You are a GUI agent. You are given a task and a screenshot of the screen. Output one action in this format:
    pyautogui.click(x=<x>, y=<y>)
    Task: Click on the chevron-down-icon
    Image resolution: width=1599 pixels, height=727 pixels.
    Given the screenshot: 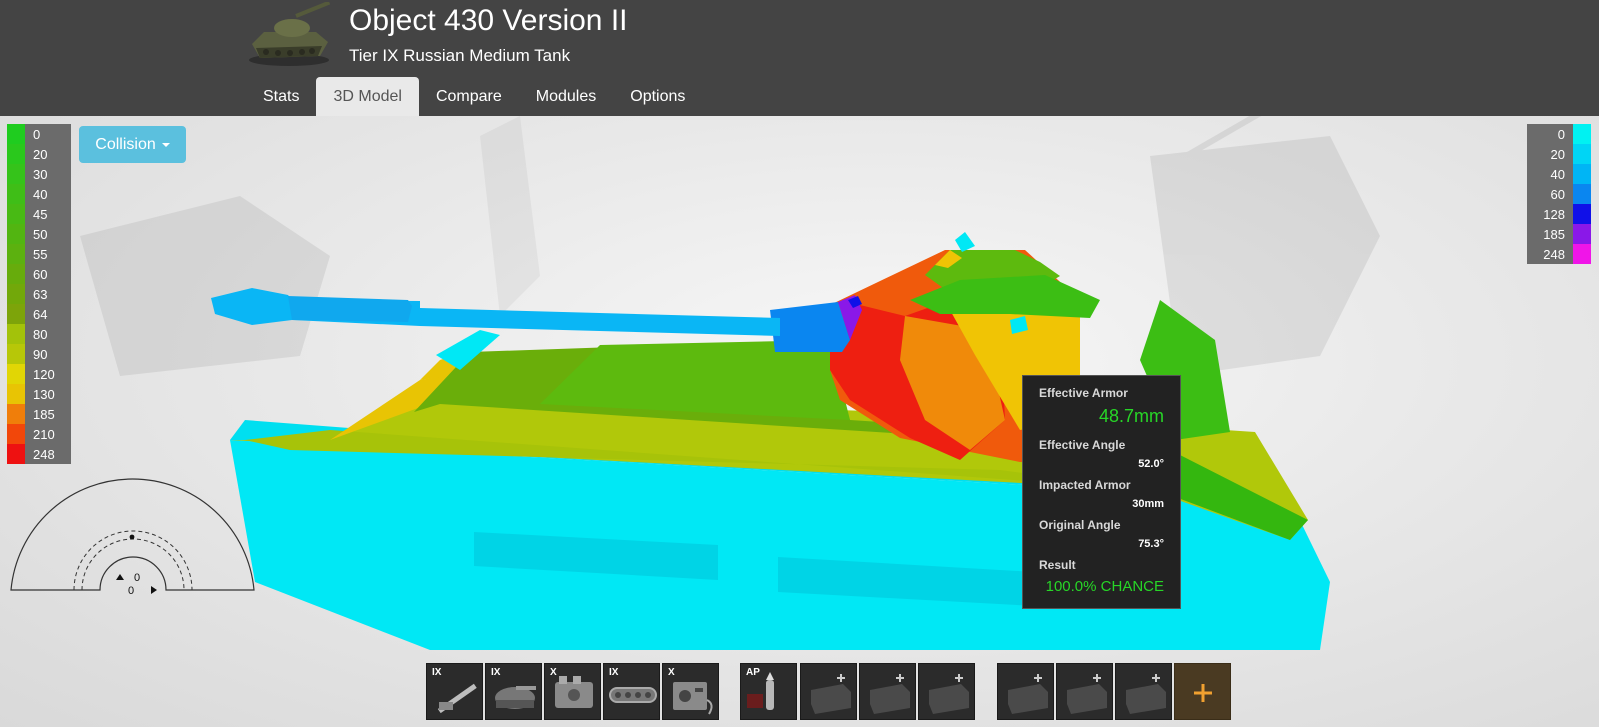 What is the action you would take?
    pyautogui.click(x=165, y=144)
    